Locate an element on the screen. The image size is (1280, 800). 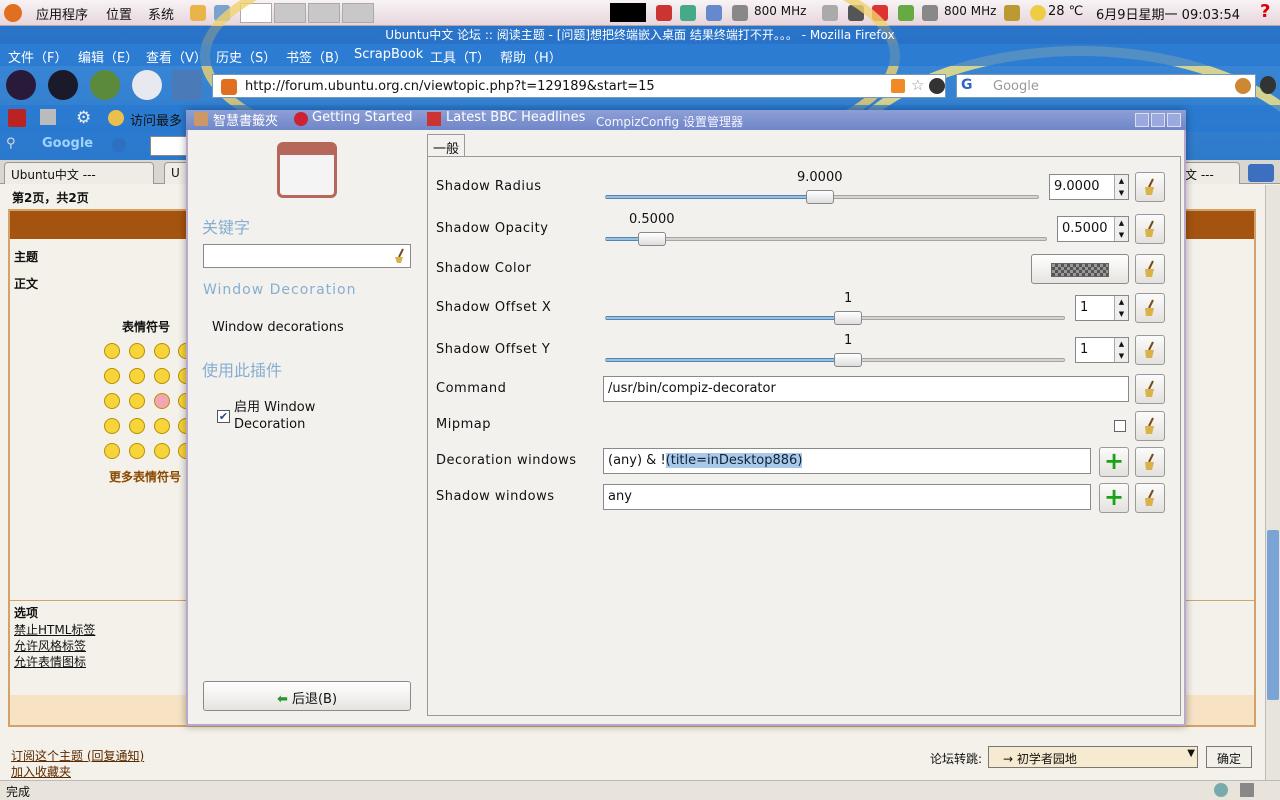
add-decoration-windows-button: + is located at coordinates (1114, 462).